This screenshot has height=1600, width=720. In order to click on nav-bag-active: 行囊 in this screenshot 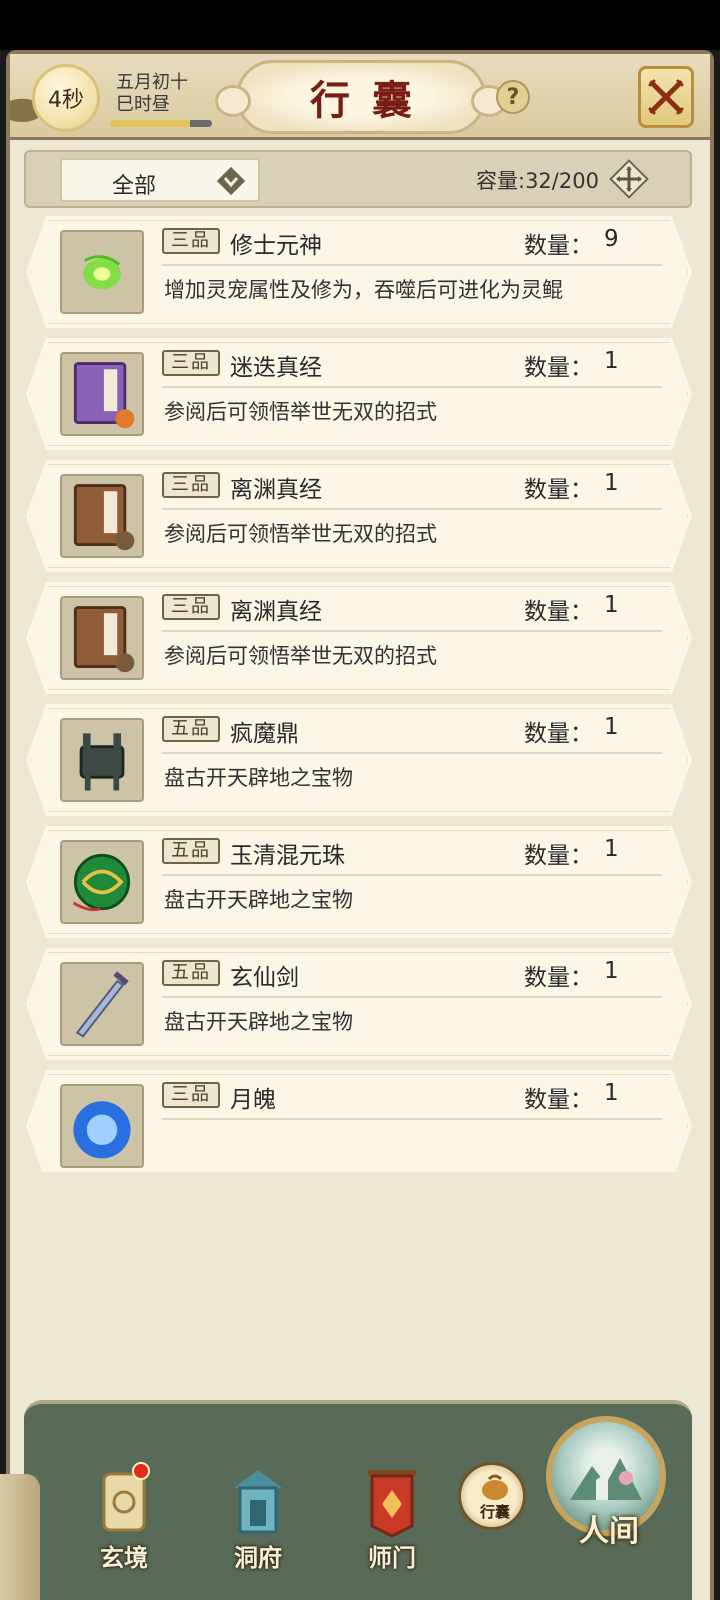, I will do `click(492, 1496)`.